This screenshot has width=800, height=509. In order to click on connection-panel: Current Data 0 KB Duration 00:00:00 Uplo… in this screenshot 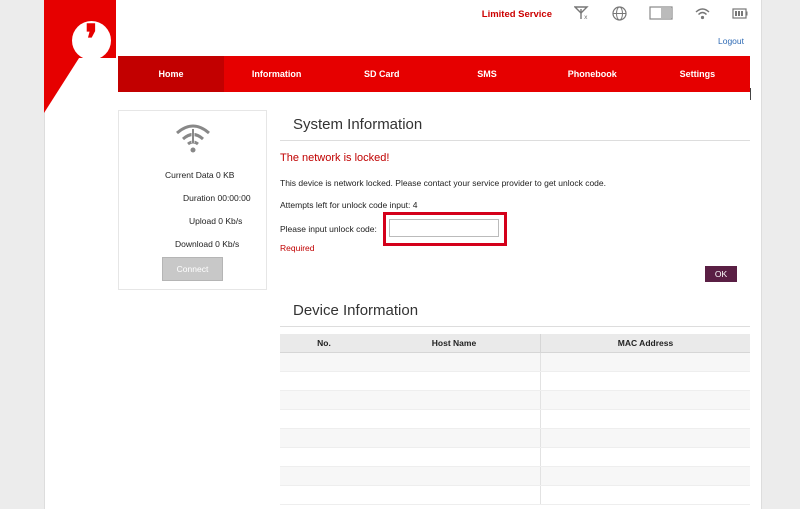, I will do `click(192, 200)`.